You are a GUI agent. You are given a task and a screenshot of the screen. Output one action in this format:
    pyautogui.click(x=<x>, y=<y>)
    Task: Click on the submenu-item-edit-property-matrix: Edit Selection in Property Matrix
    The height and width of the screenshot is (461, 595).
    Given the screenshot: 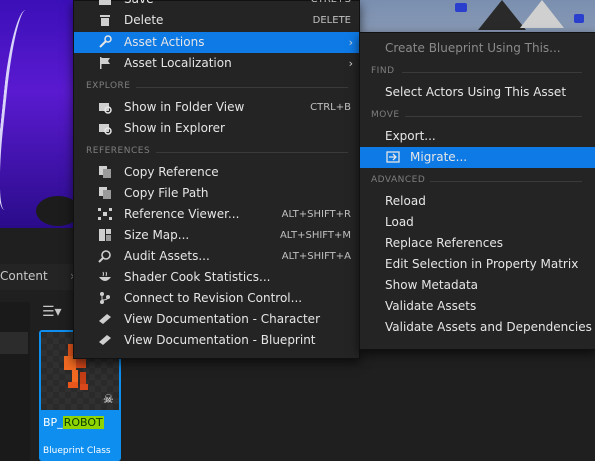 What is the action you would take?
    pyautogui.click(x=477, y=264)
    